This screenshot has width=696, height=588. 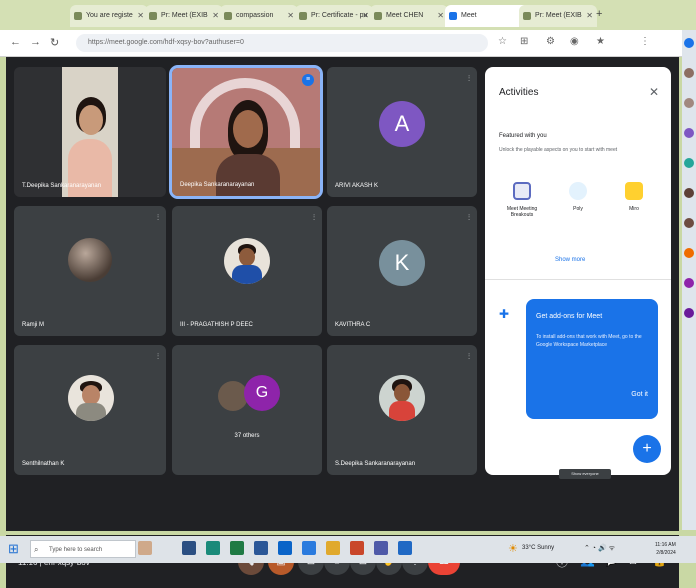 I want to click on taskbar-clock: 11:16 AM 2/8/2024, so click(x=665, y=549).